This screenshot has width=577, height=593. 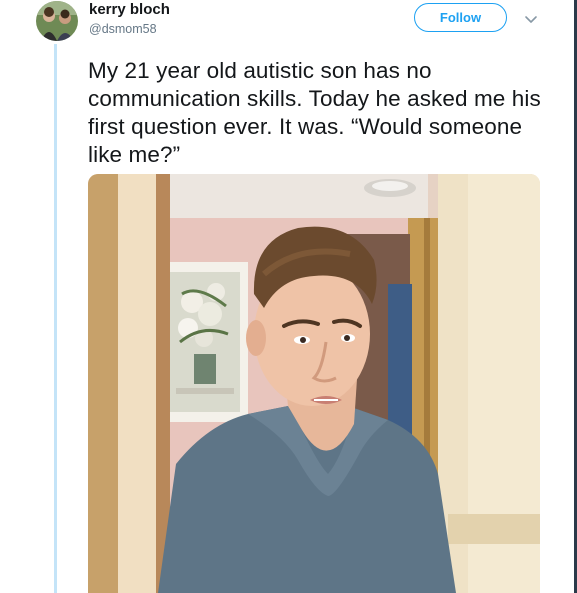 I want to click on chevron-down-icon, so click(x=531, y=17).